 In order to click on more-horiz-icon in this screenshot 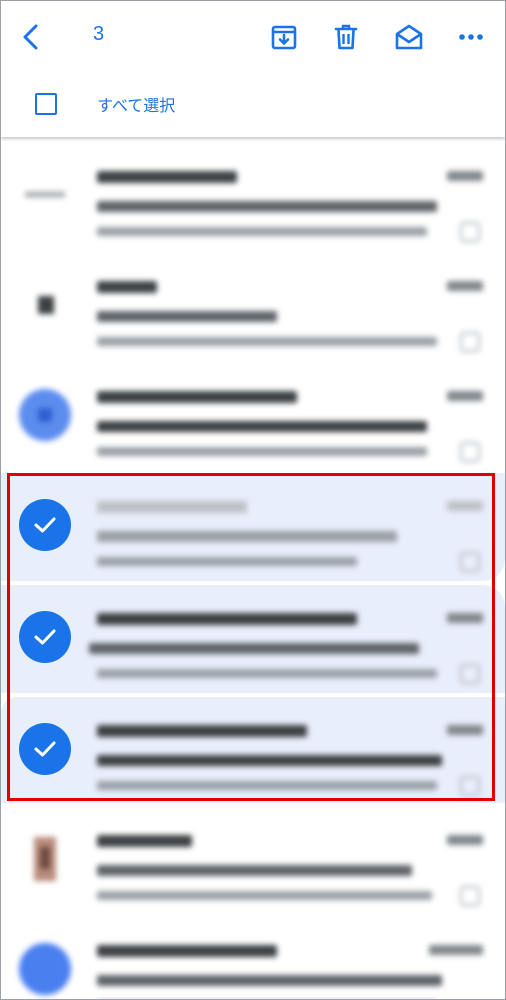, I will do `click(471, 37)`.